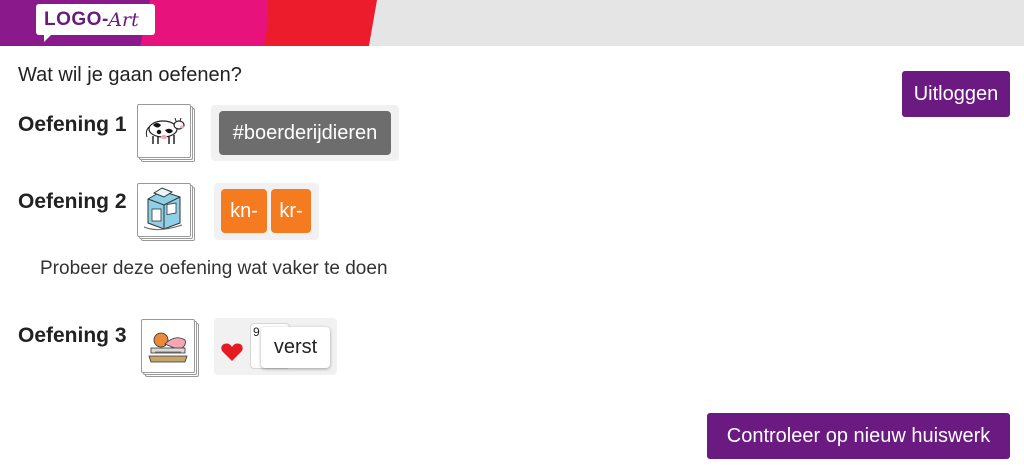 This screenshot has width=1024, height=473. What do you see at coordinates (956, 94) in the screenshot?
I see `logout-button: Uitloggen` at bounding box center [956, 94].